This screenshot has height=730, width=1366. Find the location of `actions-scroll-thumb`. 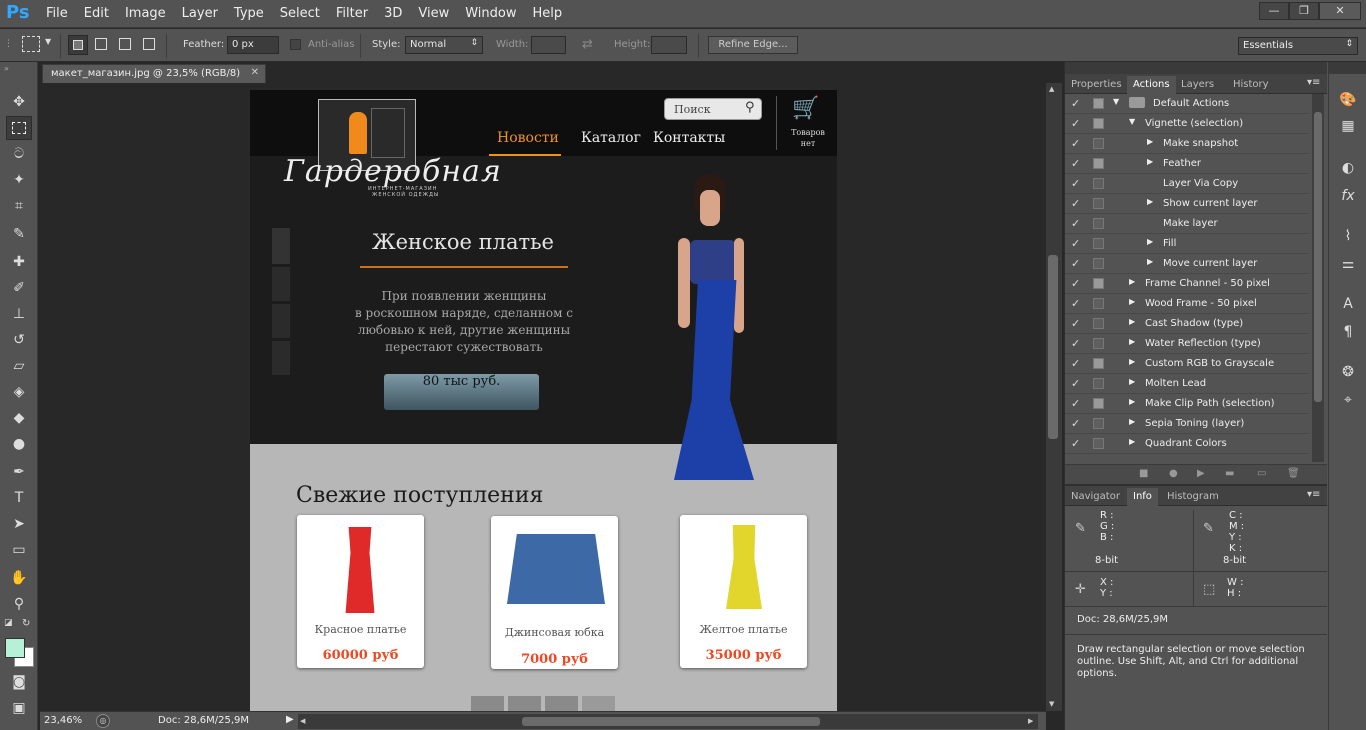

actions-scroll-thumb is located at coordinates (1318, 257).